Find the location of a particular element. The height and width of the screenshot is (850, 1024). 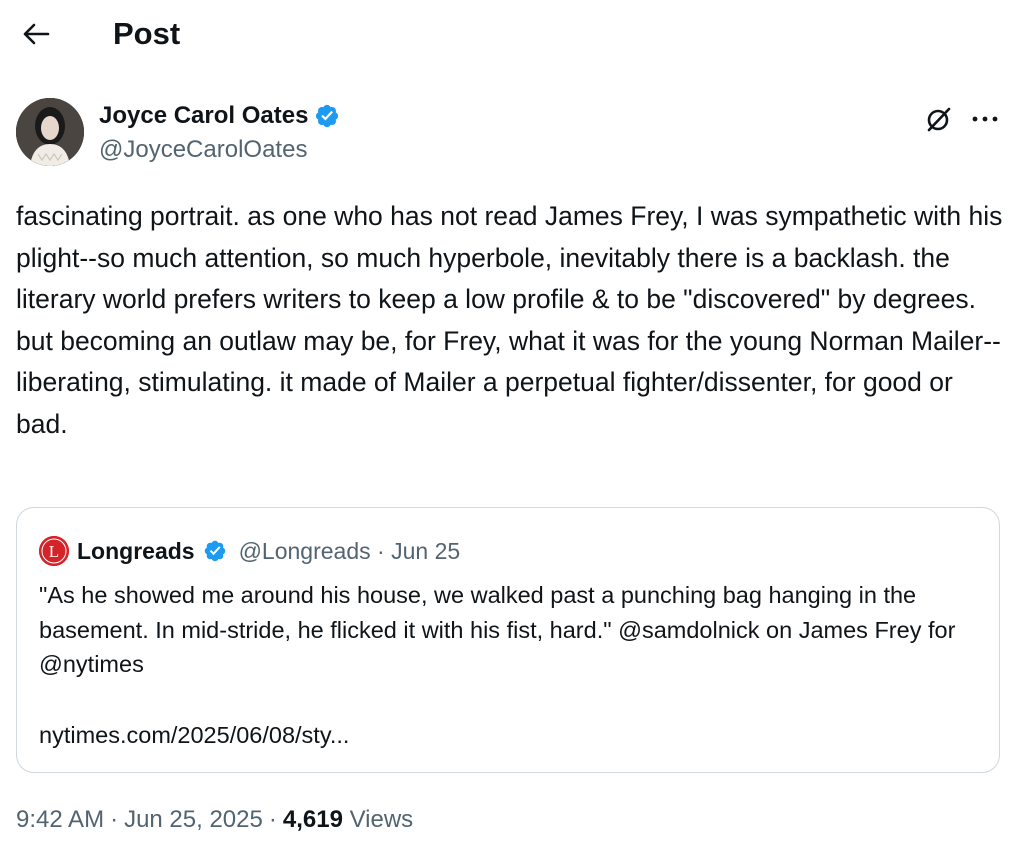

author-name-text: Joyce Carol Oates is located at coordinates (204, 115).